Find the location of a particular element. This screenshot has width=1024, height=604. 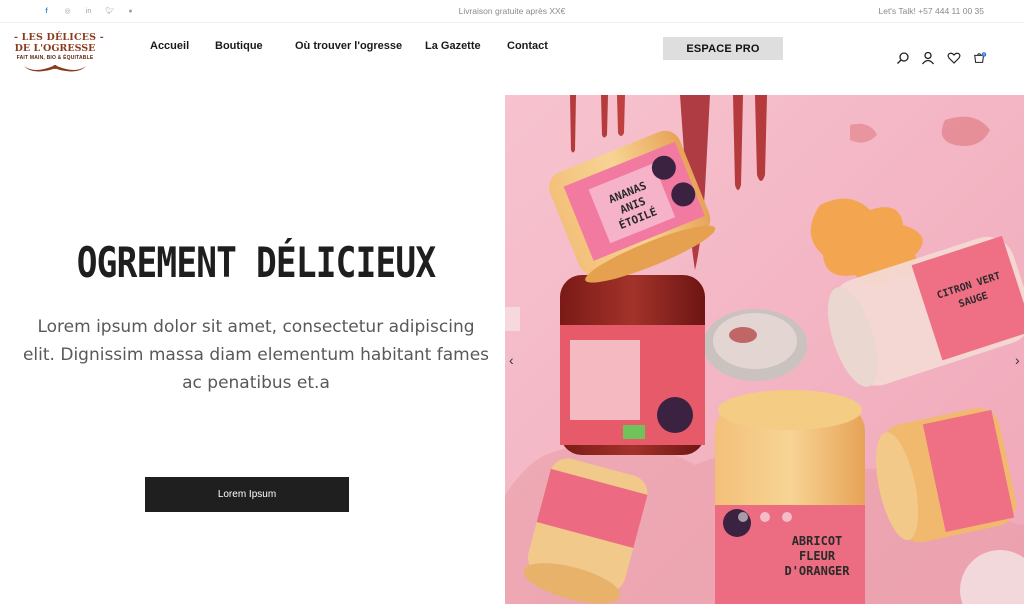

slider-prev-arrow: ‹ is located at coordinates (511, 360).